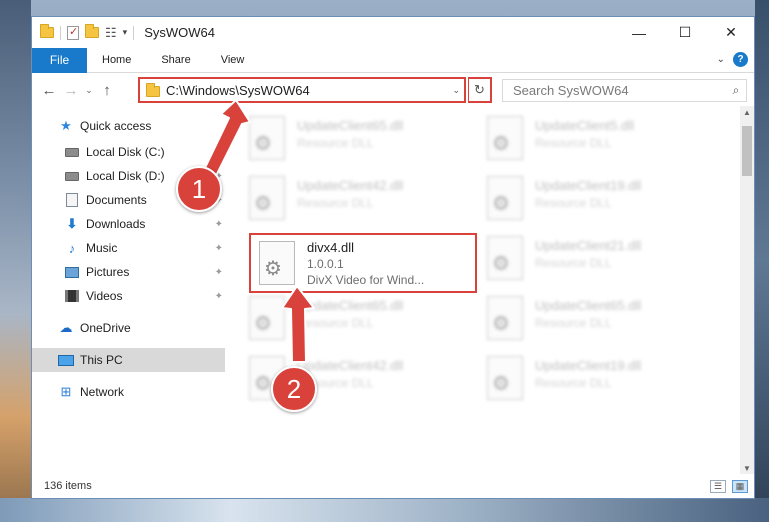 This screenshot has width=769, height=522. I want to click on address-bar: C:\Windows\SysWOW64 ⌄, so click(302, 90).